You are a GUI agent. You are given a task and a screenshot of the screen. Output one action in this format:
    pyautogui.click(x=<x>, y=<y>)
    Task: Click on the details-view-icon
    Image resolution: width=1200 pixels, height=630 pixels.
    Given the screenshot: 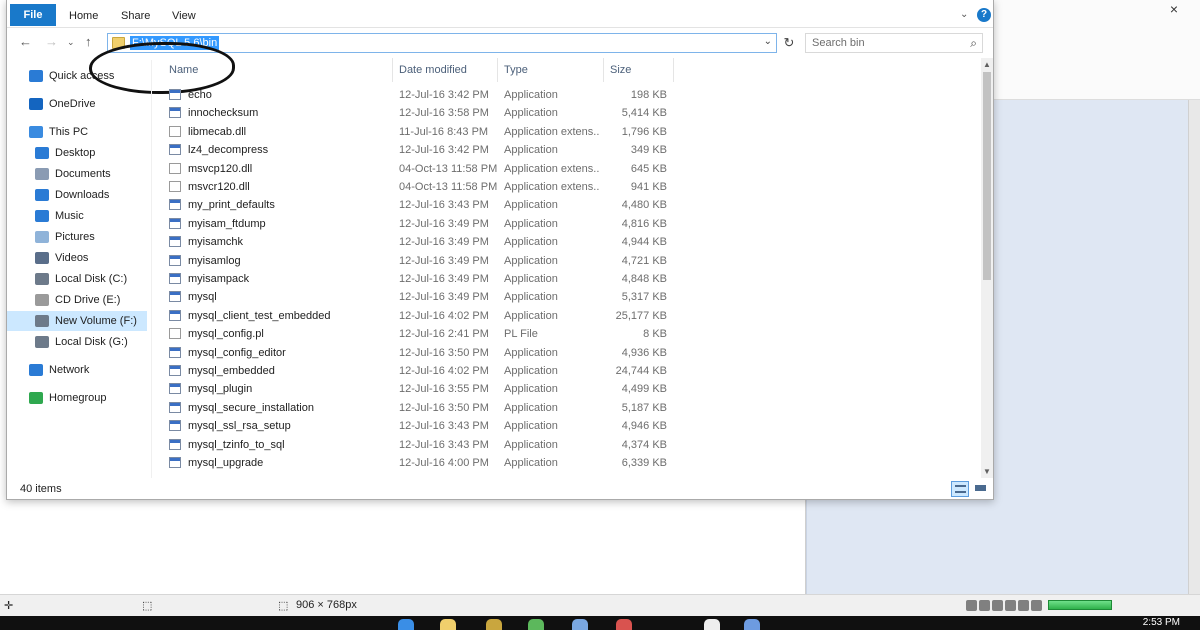 What is the action you would take?
    pyautogui.click(x=960, y=489)
    